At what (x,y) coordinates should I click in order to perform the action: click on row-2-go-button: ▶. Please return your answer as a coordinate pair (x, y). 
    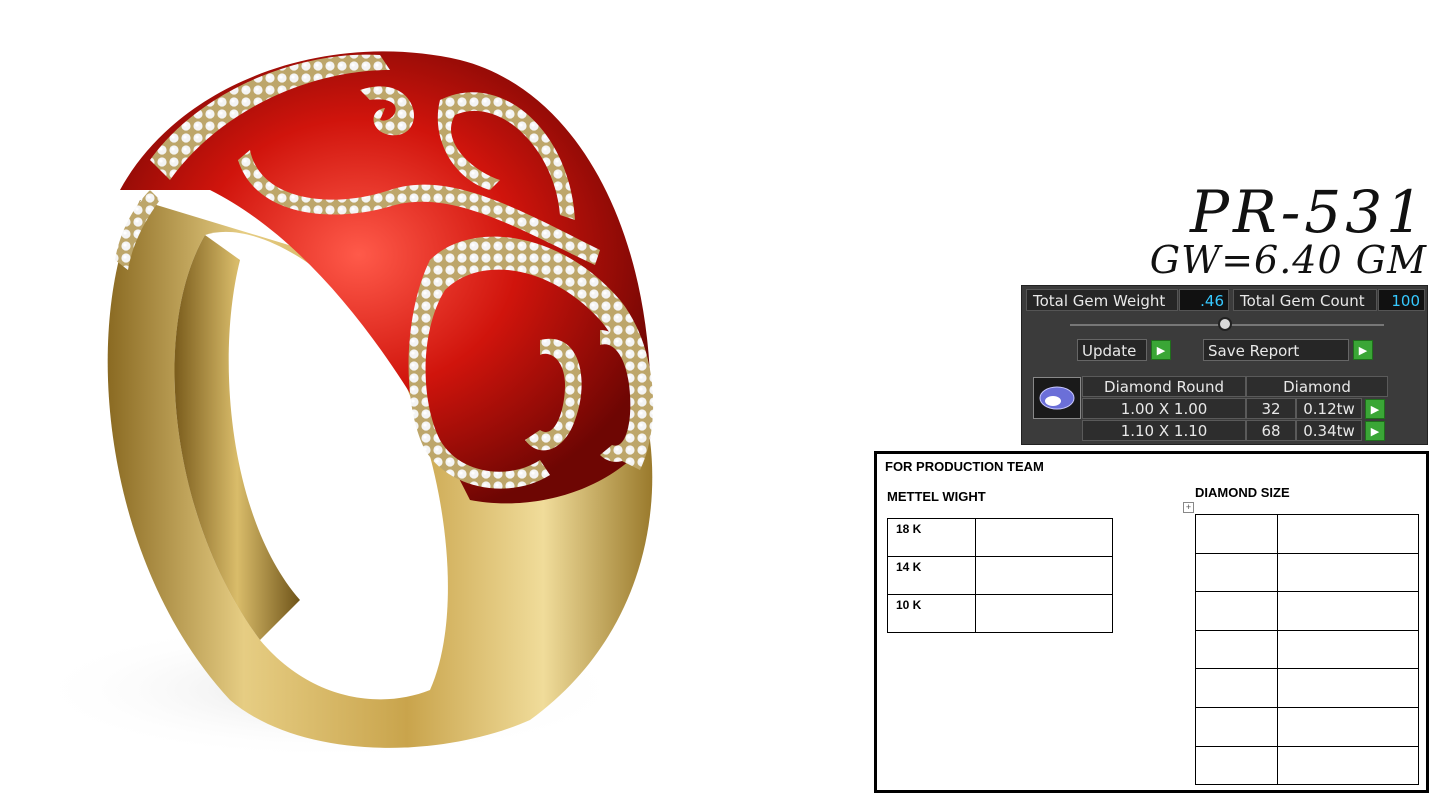
    Looking at the image, I should click on (1375, 431).